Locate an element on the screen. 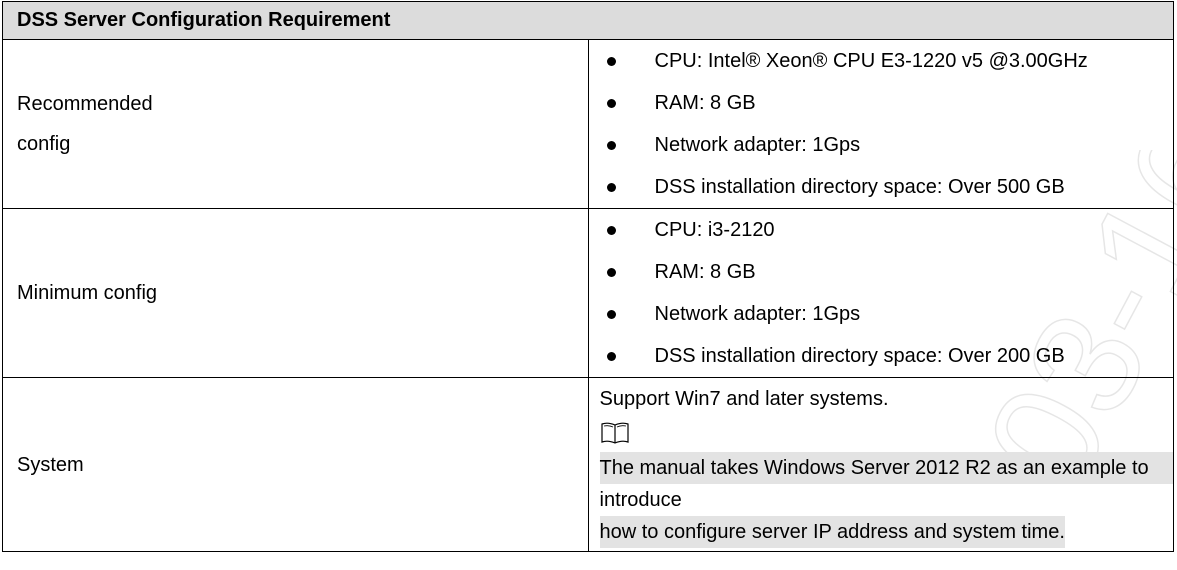  system-text: Support Win7 and later systems. is located at coordinates (744, 399).